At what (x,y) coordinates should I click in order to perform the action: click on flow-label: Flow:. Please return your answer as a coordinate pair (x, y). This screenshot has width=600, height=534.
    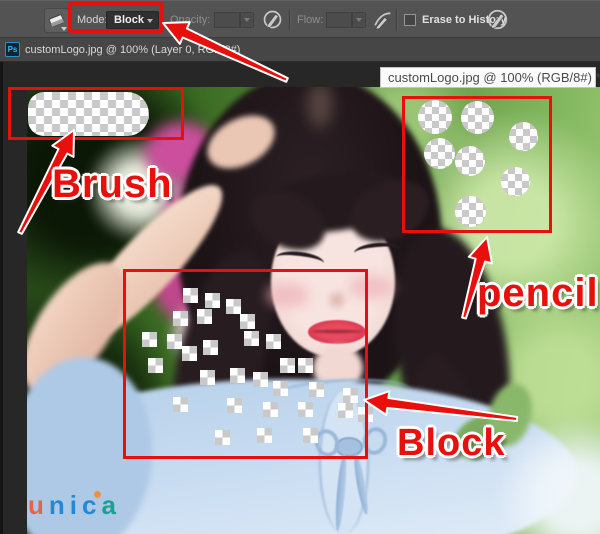
    Looking at the image, I should click on (310, 20).